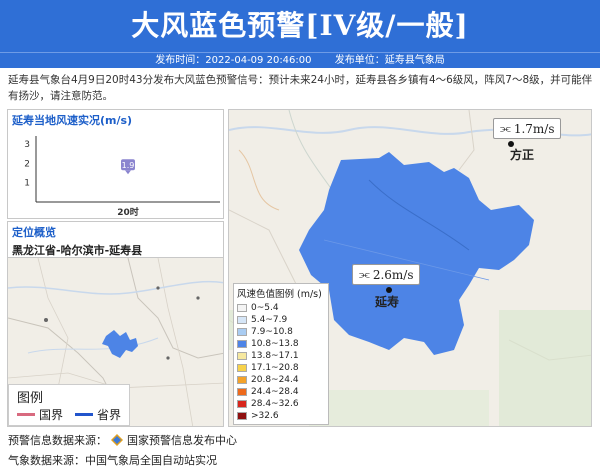  I want to click on weather-source: 气象数据来源：中国气象局全国自动站实况, so click(112, 460).